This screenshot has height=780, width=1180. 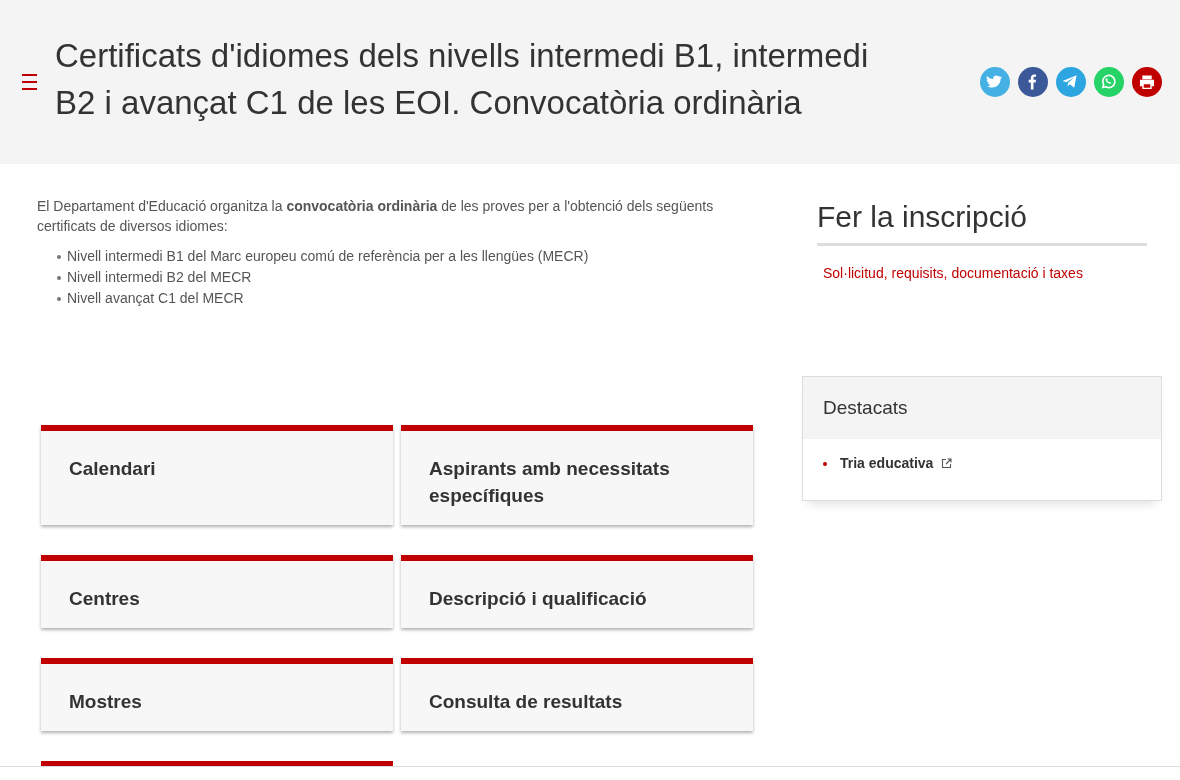 What do you see at coordinates (155, 298) in the screenshot?
I see `list-item: Nivell avançat C1 del MECR` at bounding box center [155, 298].